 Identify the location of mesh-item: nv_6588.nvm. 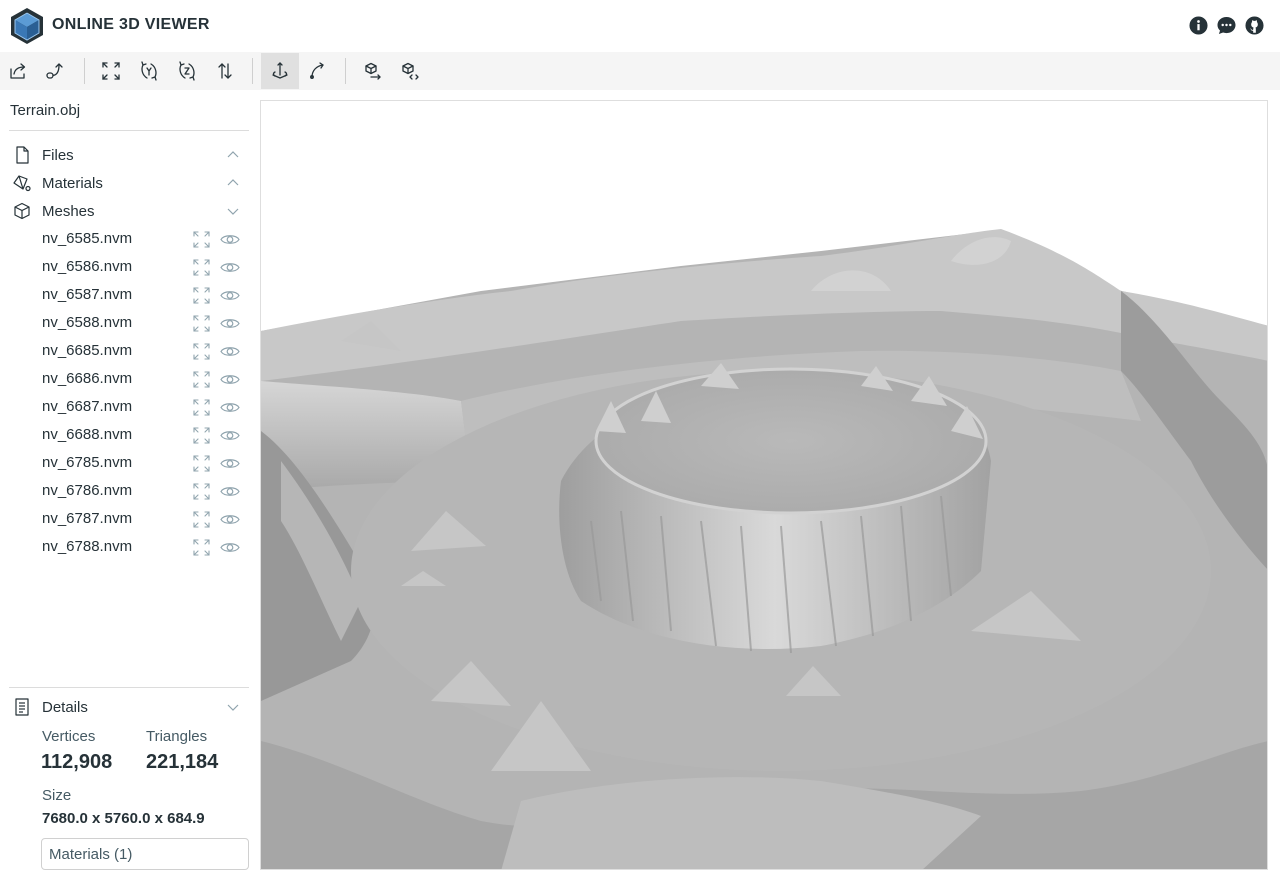
(130, 323).